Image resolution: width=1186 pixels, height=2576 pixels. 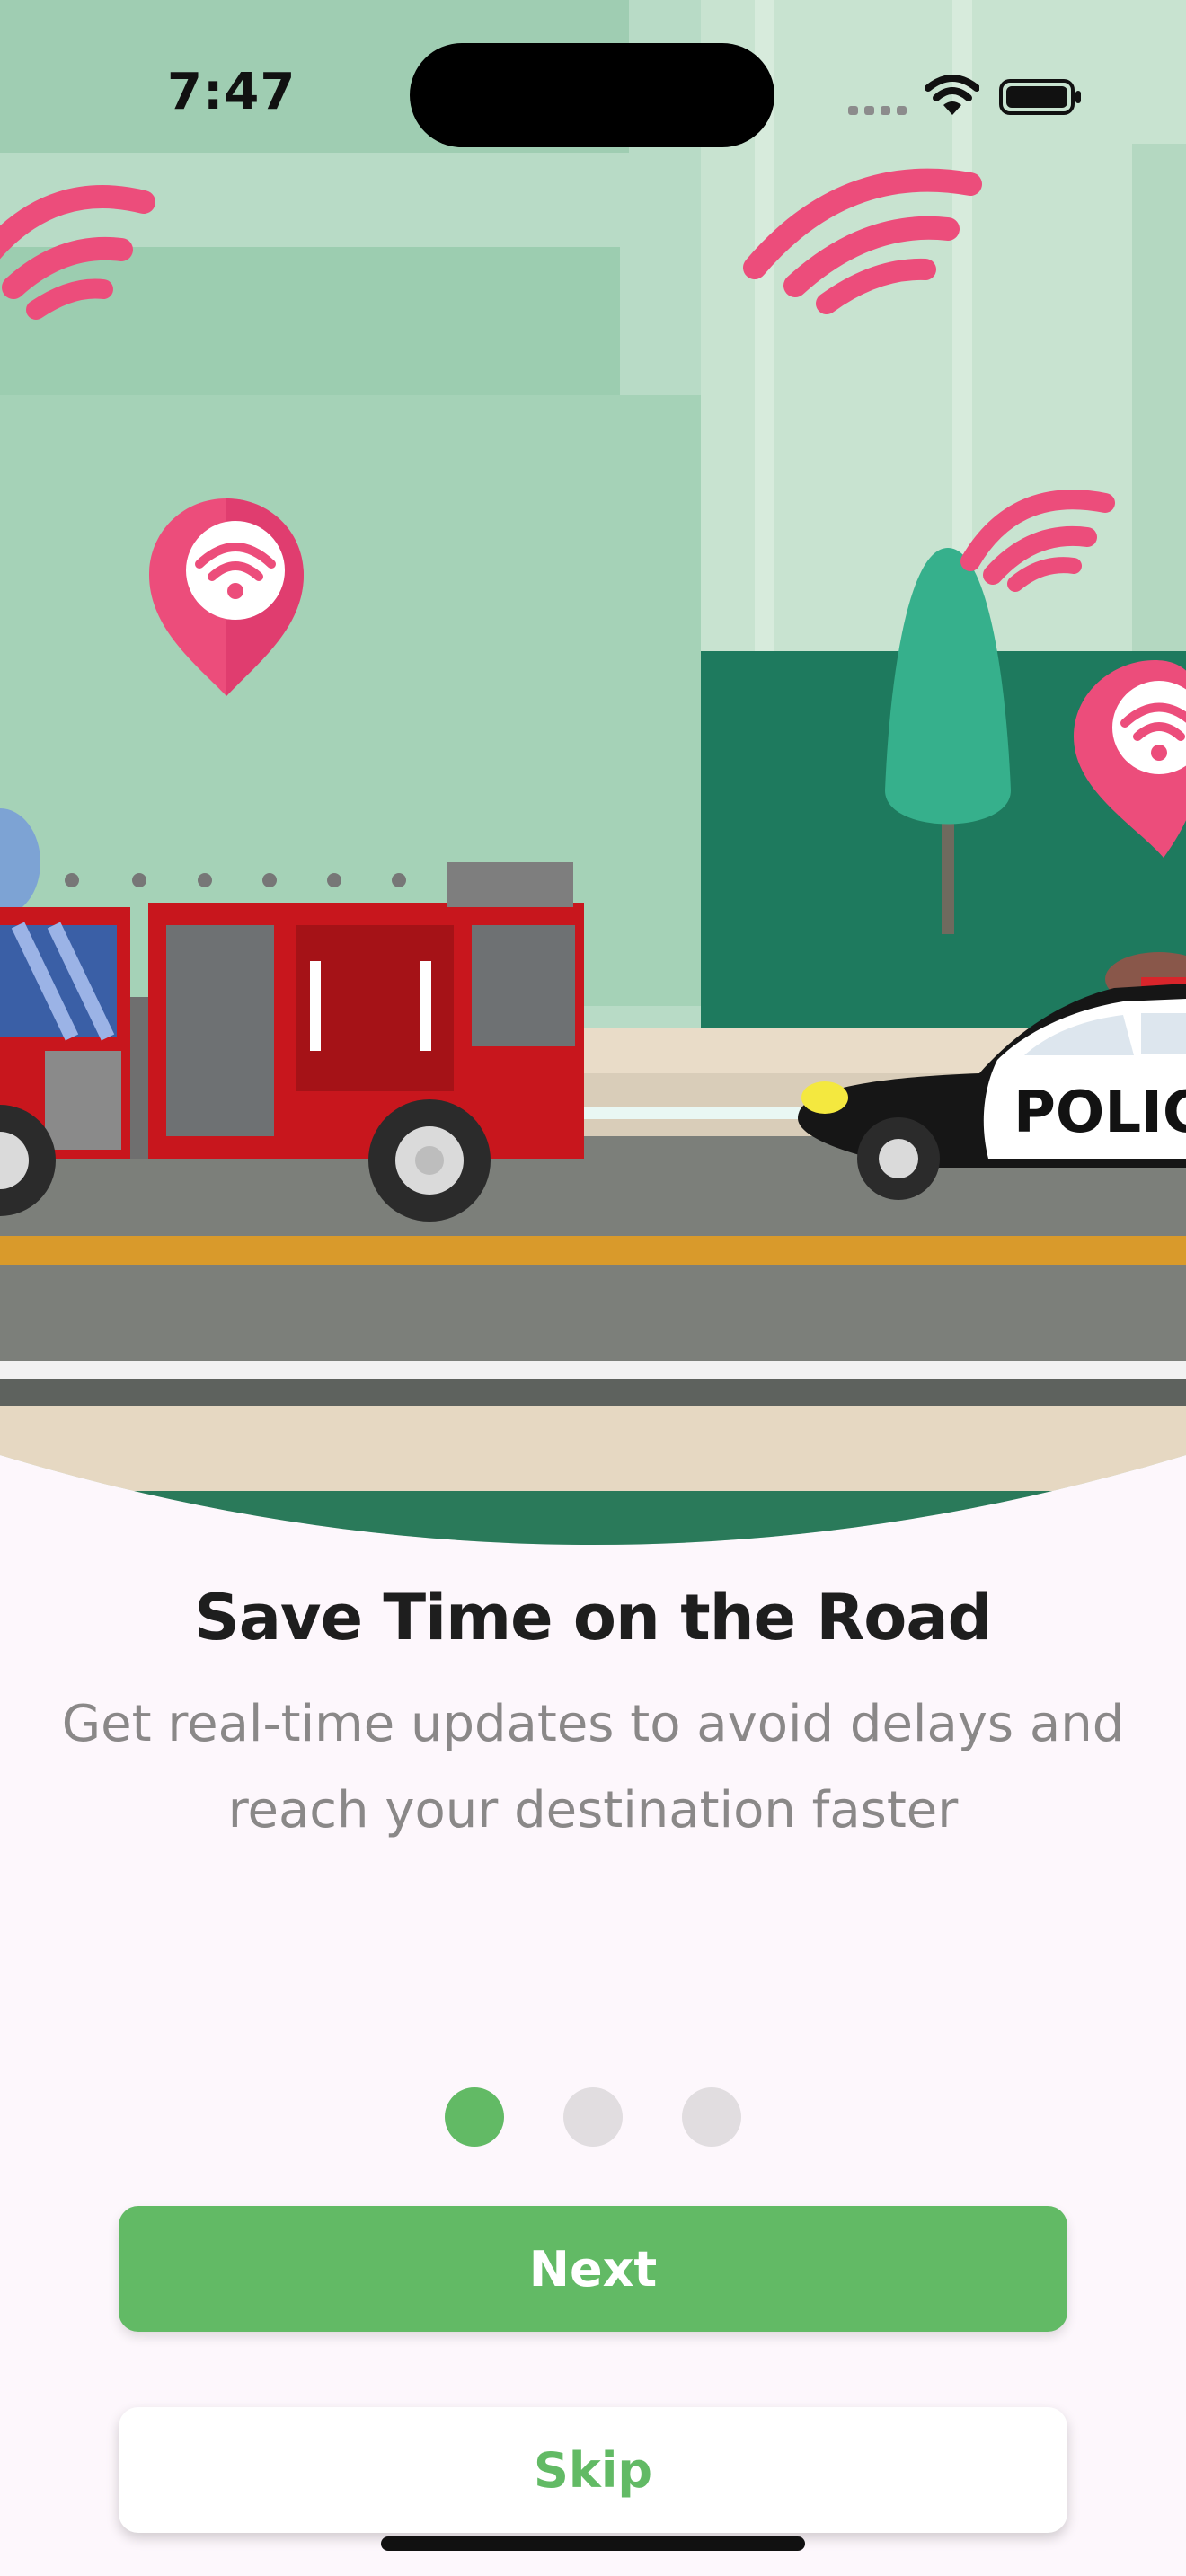 I want to click on police-car-label: POLIC, so click(x=1099, y=1113).